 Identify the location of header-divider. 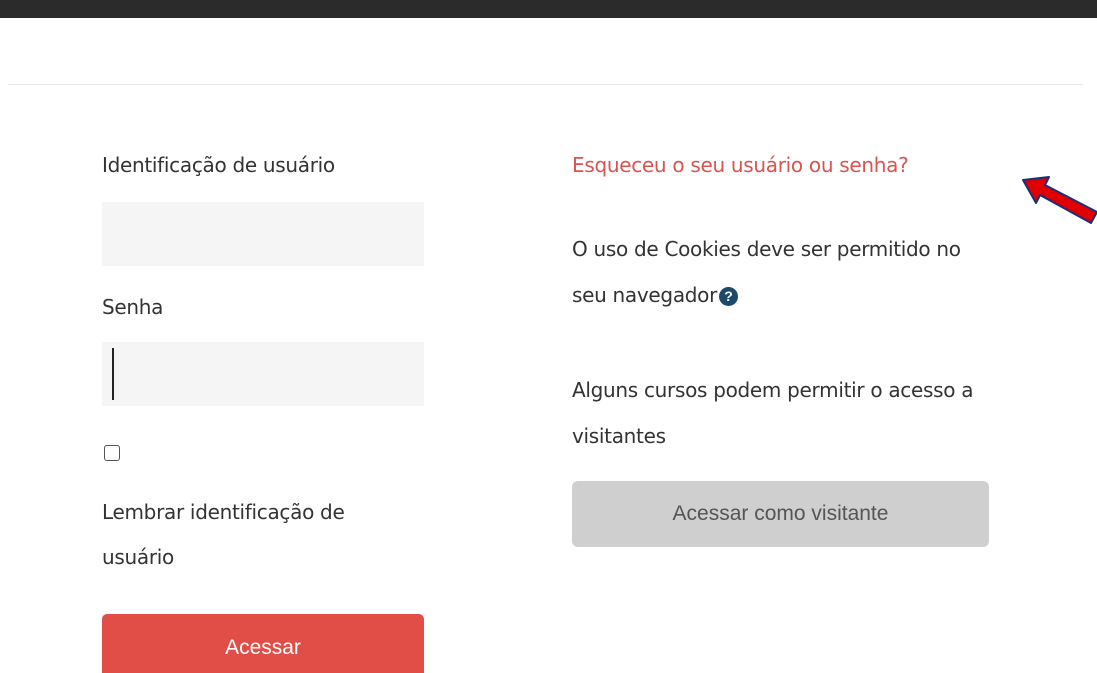
(545, 84).